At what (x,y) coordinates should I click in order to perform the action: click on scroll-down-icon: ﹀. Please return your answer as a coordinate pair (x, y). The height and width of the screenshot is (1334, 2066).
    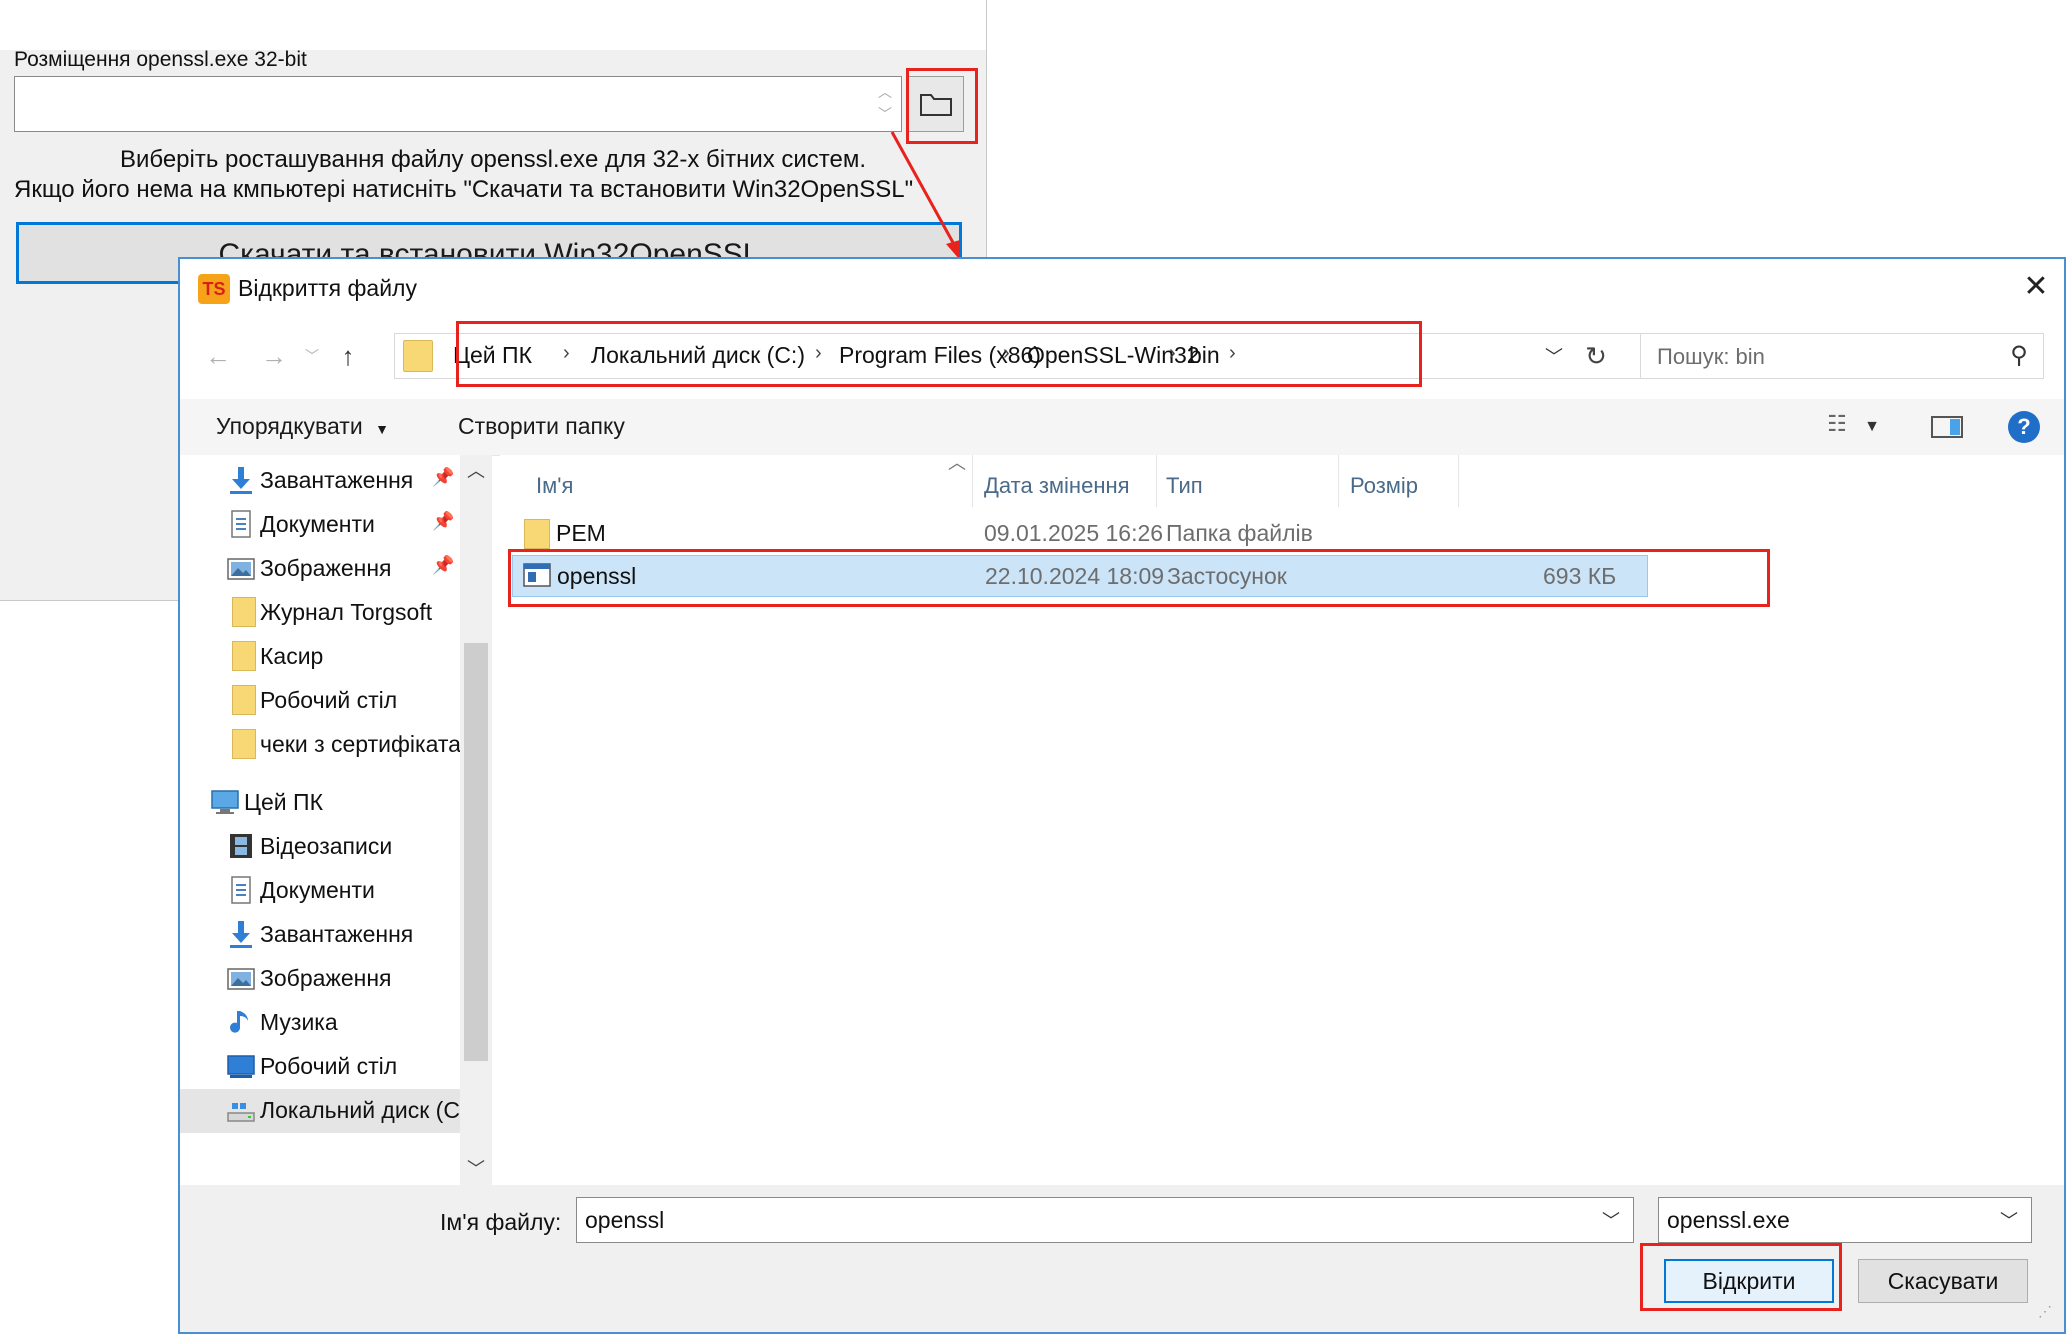
    Looking at the image, I should click on (476, 1167).